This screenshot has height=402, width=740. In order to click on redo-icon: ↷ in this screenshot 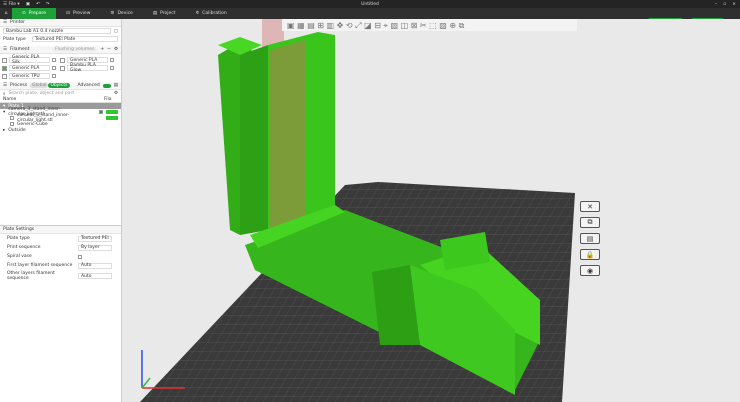, I will do `click(48, 4)`.